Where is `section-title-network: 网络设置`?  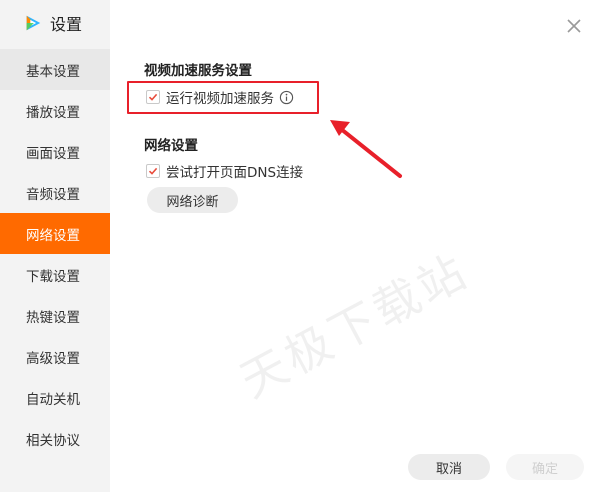
section-title-network: 网络设置 is located at coordinates (171, 146).